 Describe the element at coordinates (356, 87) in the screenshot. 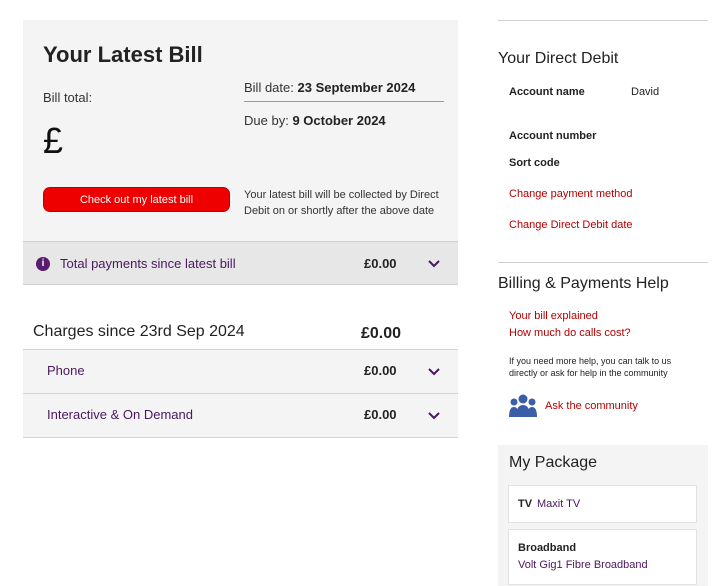

I see `bill-date-value: 23 September 2024` at that location.